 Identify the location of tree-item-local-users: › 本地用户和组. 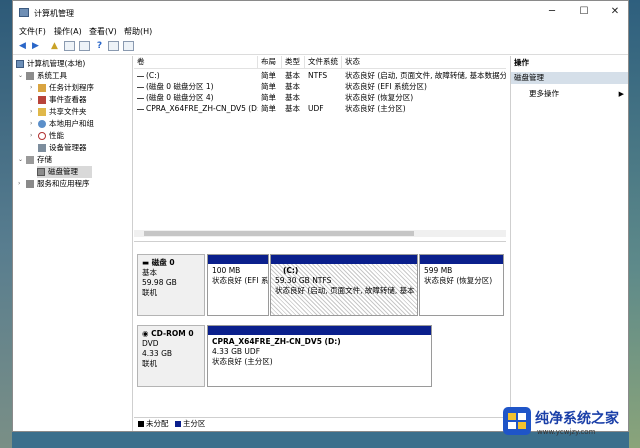
(62, 124).